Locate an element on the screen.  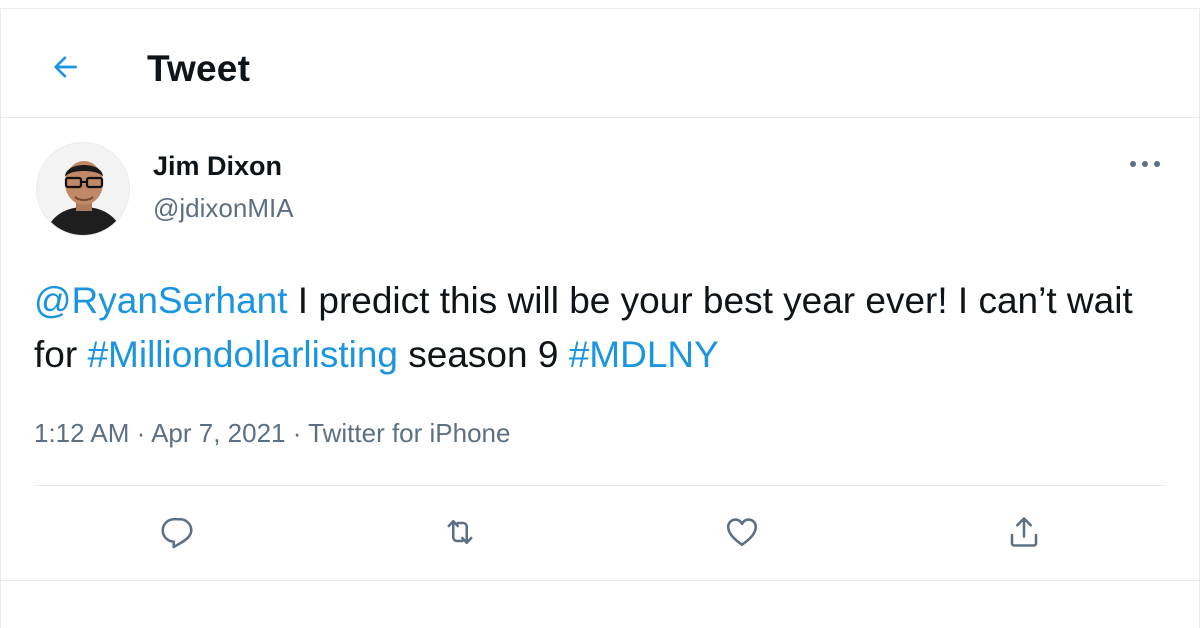
share-icon is located at coordinates (1024, 534).